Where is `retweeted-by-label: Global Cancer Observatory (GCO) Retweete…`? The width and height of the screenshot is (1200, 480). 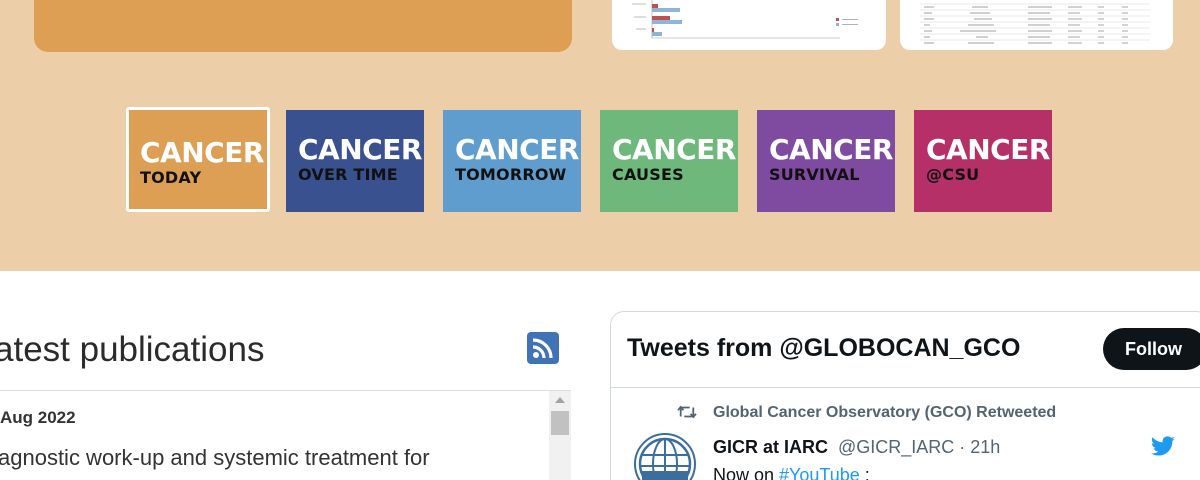
retweeted-by-label: Global Cancer Observatory (GCO) Retweete… is located at coordinates (884, 413).